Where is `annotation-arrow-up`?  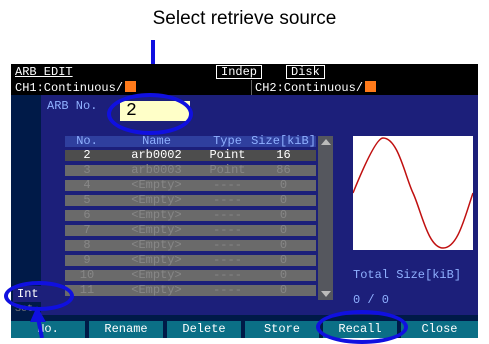
annotation-arrow-up is located at coordinates (38, 322).